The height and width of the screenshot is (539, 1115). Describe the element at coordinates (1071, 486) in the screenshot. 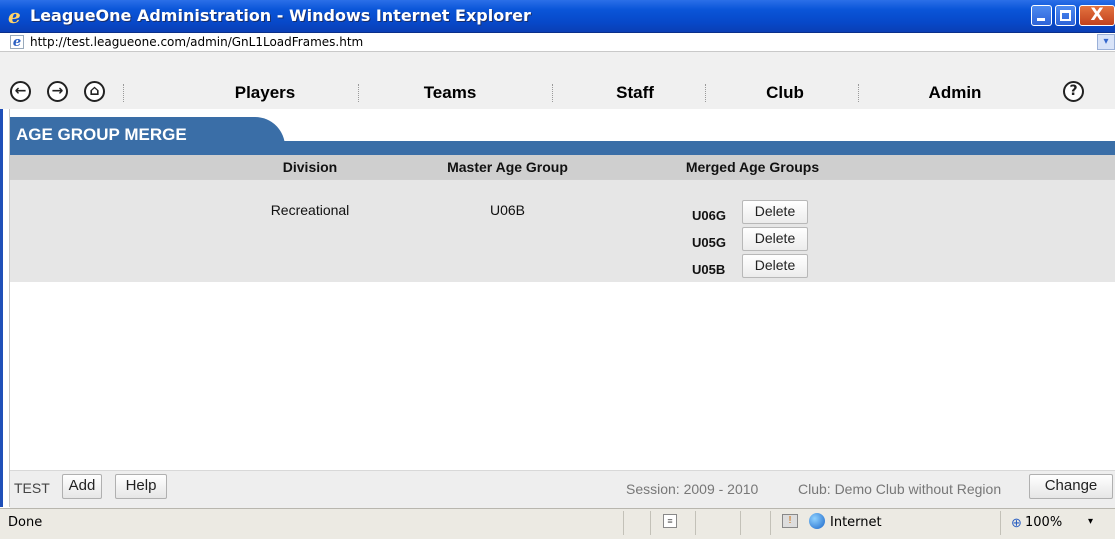

I see `change-club-button: Change` at that location.